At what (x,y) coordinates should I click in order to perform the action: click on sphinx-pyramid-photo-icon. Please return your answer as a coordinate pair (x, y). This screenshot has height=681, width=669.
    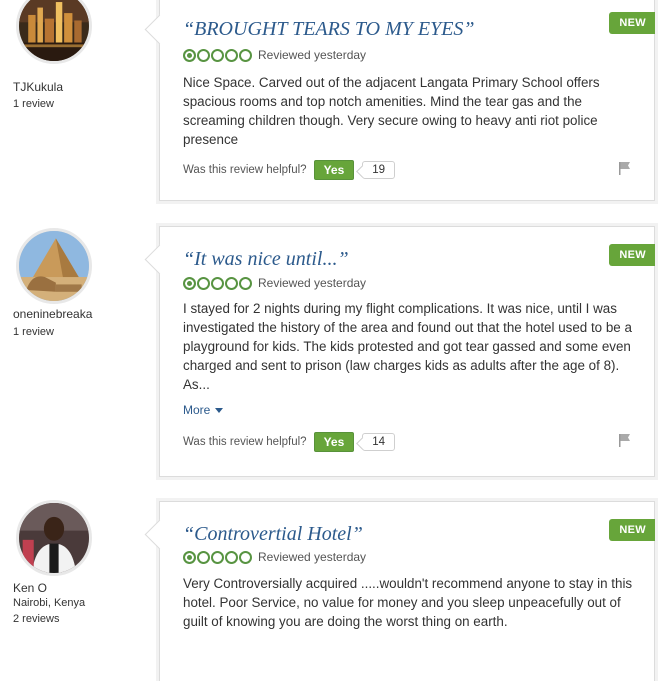
    Looking at the image, I should click on (54, 266).